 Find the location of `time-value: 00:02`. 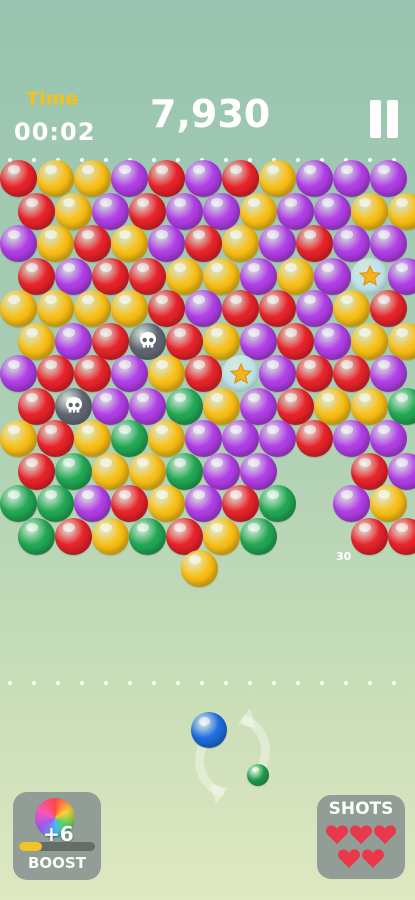

time-value: 00:02 is located at coordinates (55, 132).